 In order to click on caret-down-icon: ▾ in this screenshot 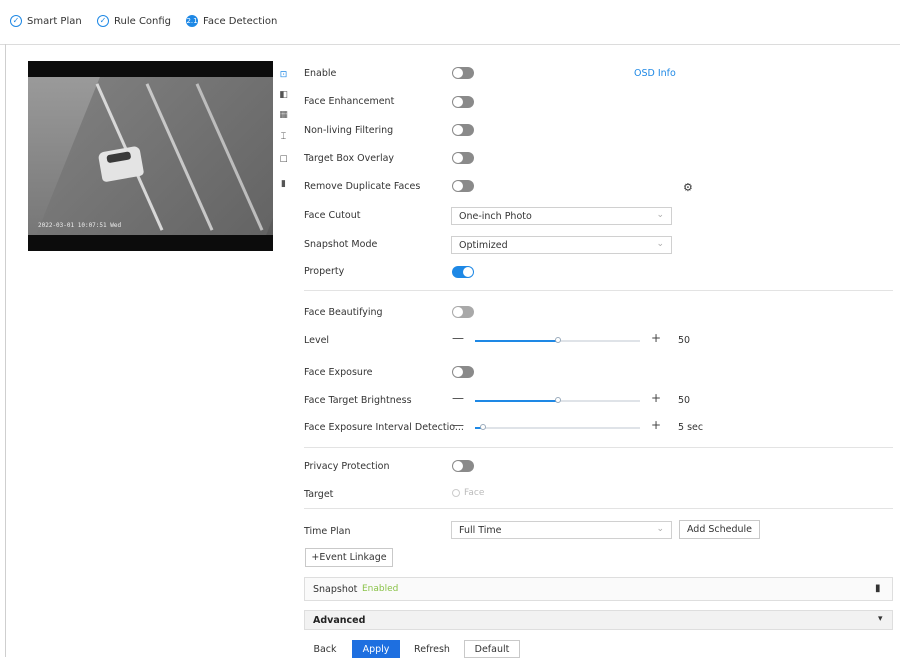, I will do `click(880, 619)`.